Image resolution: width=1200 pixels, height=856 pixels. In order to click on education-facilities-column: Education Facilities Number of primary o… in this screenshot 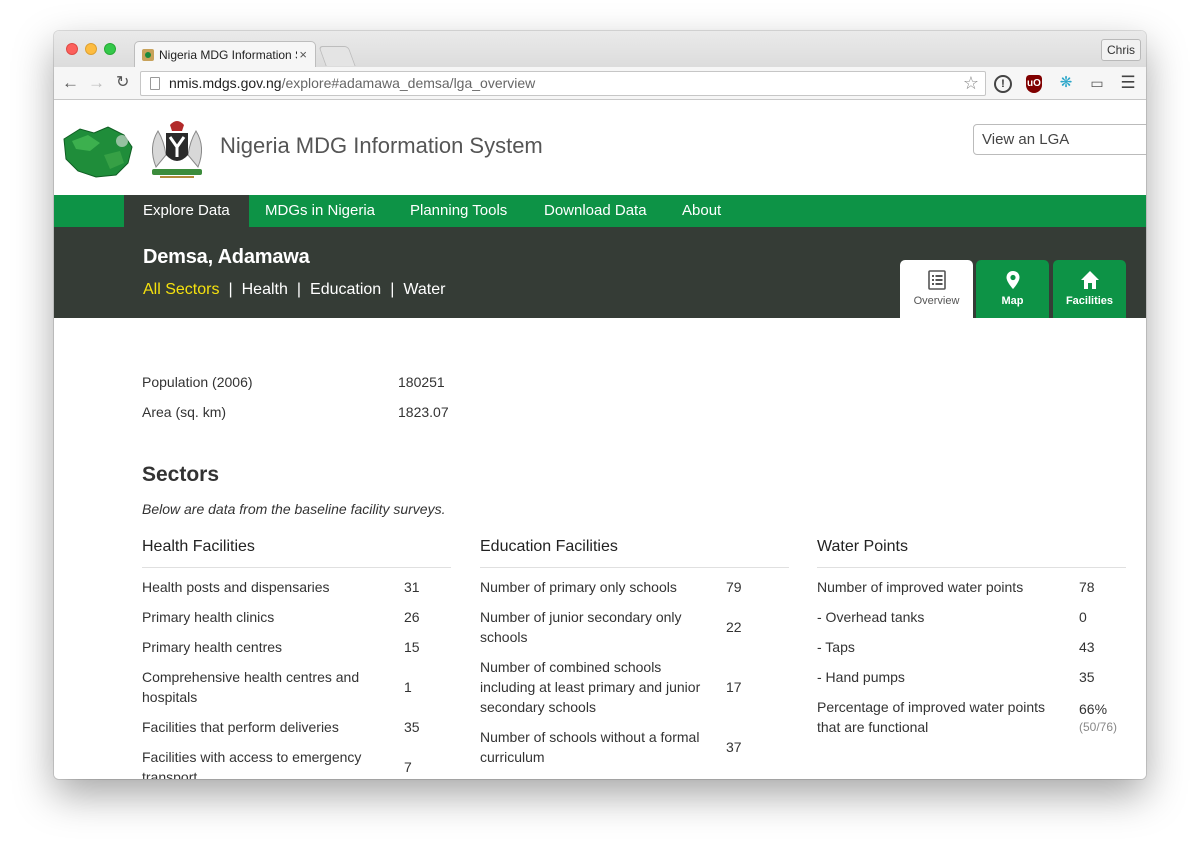, I will do `click(634, 655)`.